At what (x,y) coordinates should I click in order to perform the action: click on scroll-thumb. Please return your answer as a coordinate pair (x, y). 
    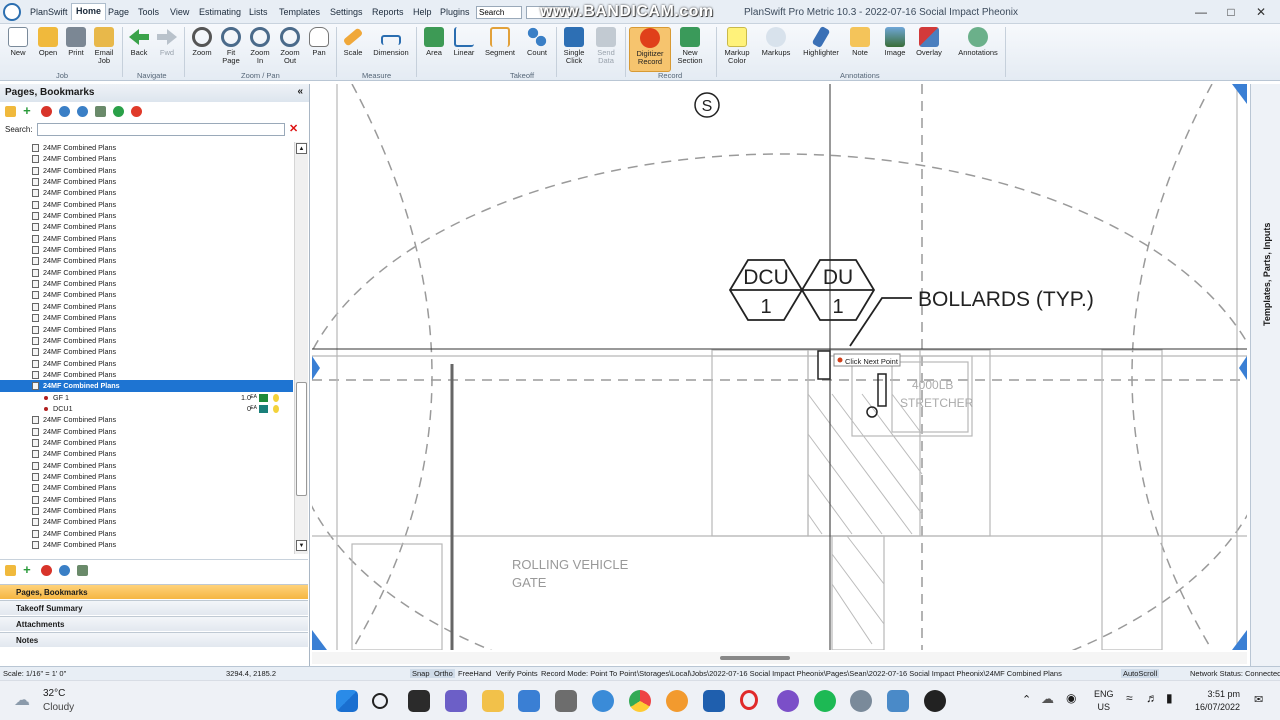
    Looking at the image, I should click on (301, 439).